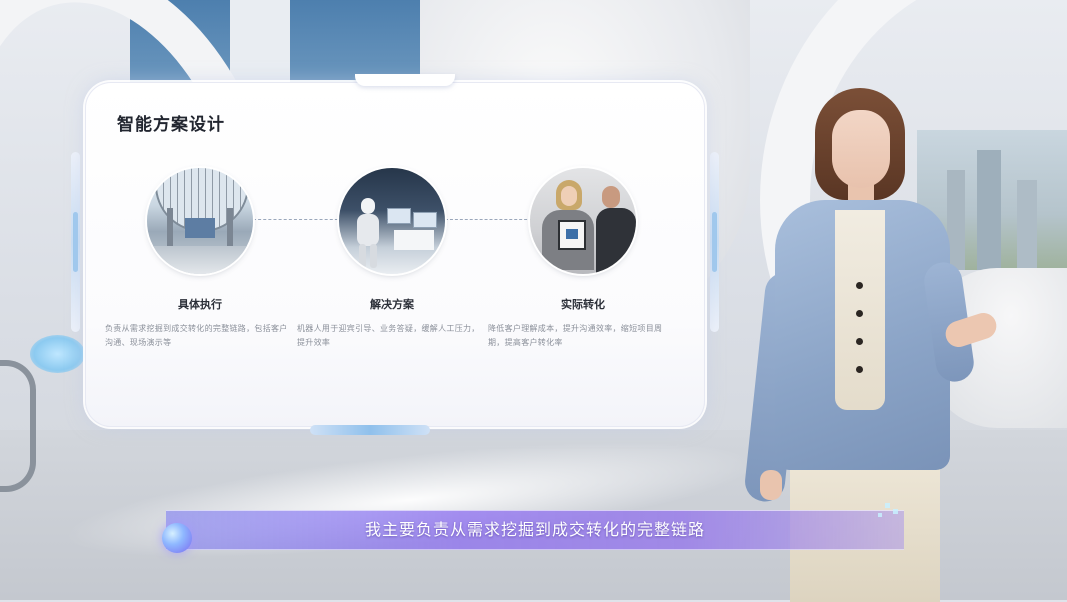  Describe the element at coordinates (370, 430) in the screenshot. I see `panel-notch-bottom` at that location.